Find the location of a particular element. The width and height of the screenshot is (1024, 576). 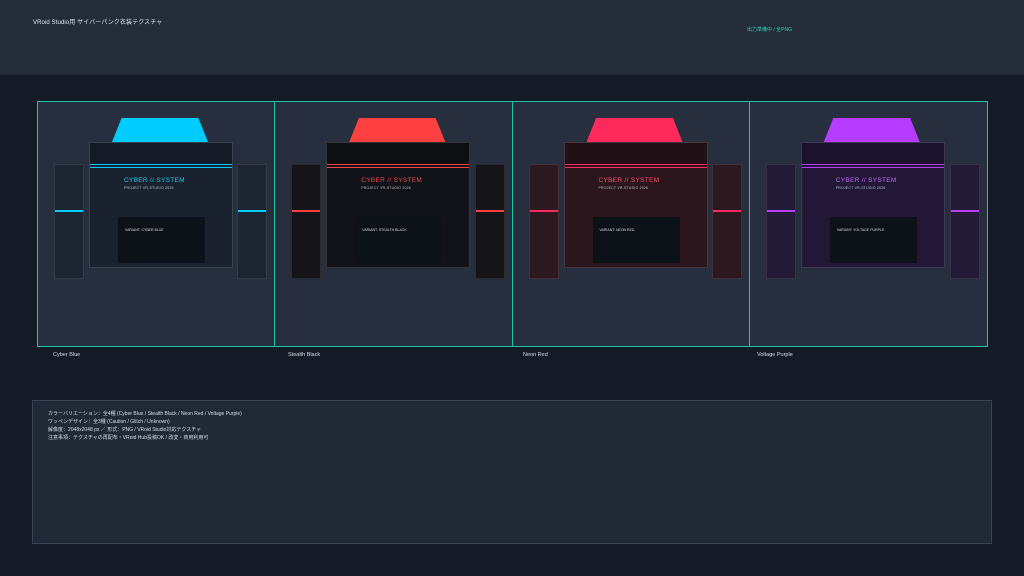

variant-label: VARIANT: CYBER BLUE is located at coordinates (144, 230).